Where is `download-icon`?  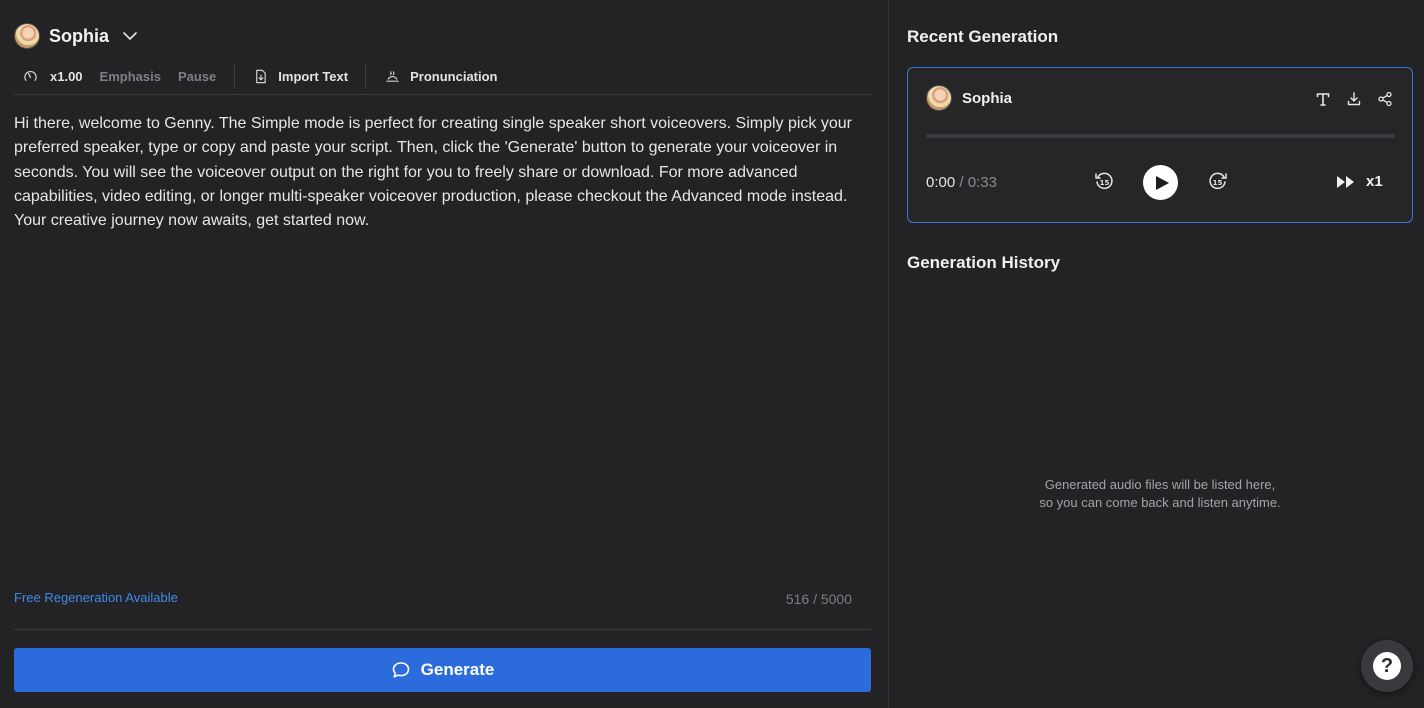 download-icon is located at coordinates (1354, 99).